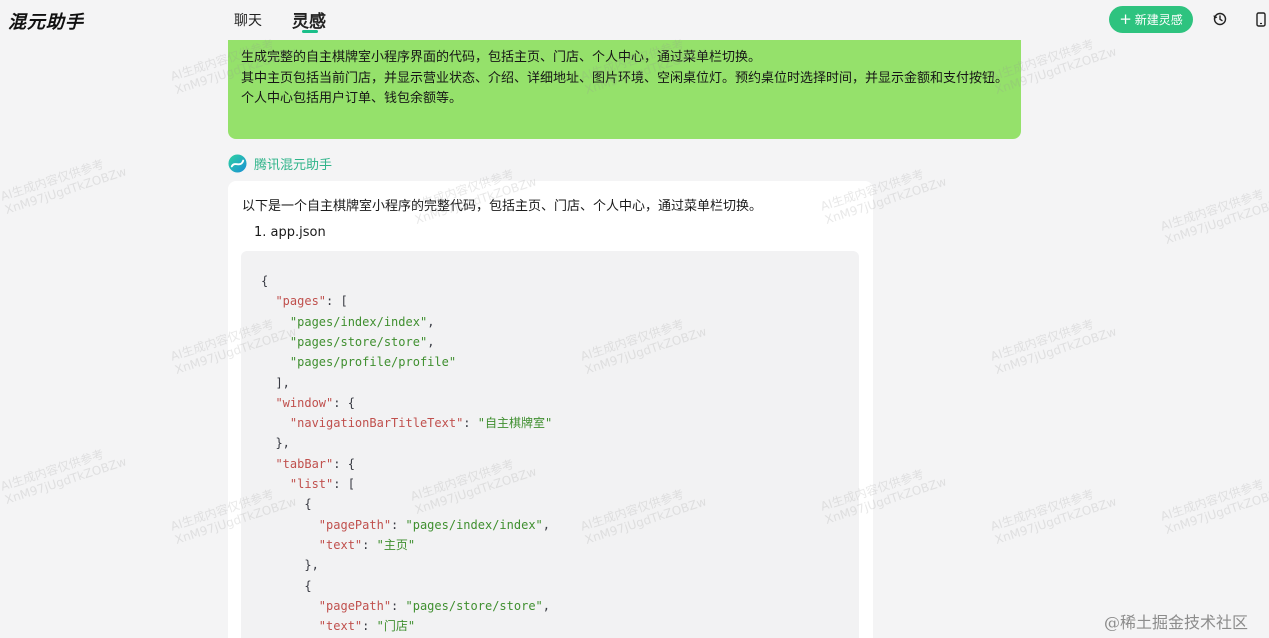 This screenshot has height=638, width=1269. What do you see at coordinates (367, 544) in the screenshot?
I see `code-line: "text": "主页"` at bounding box center [367, 544].